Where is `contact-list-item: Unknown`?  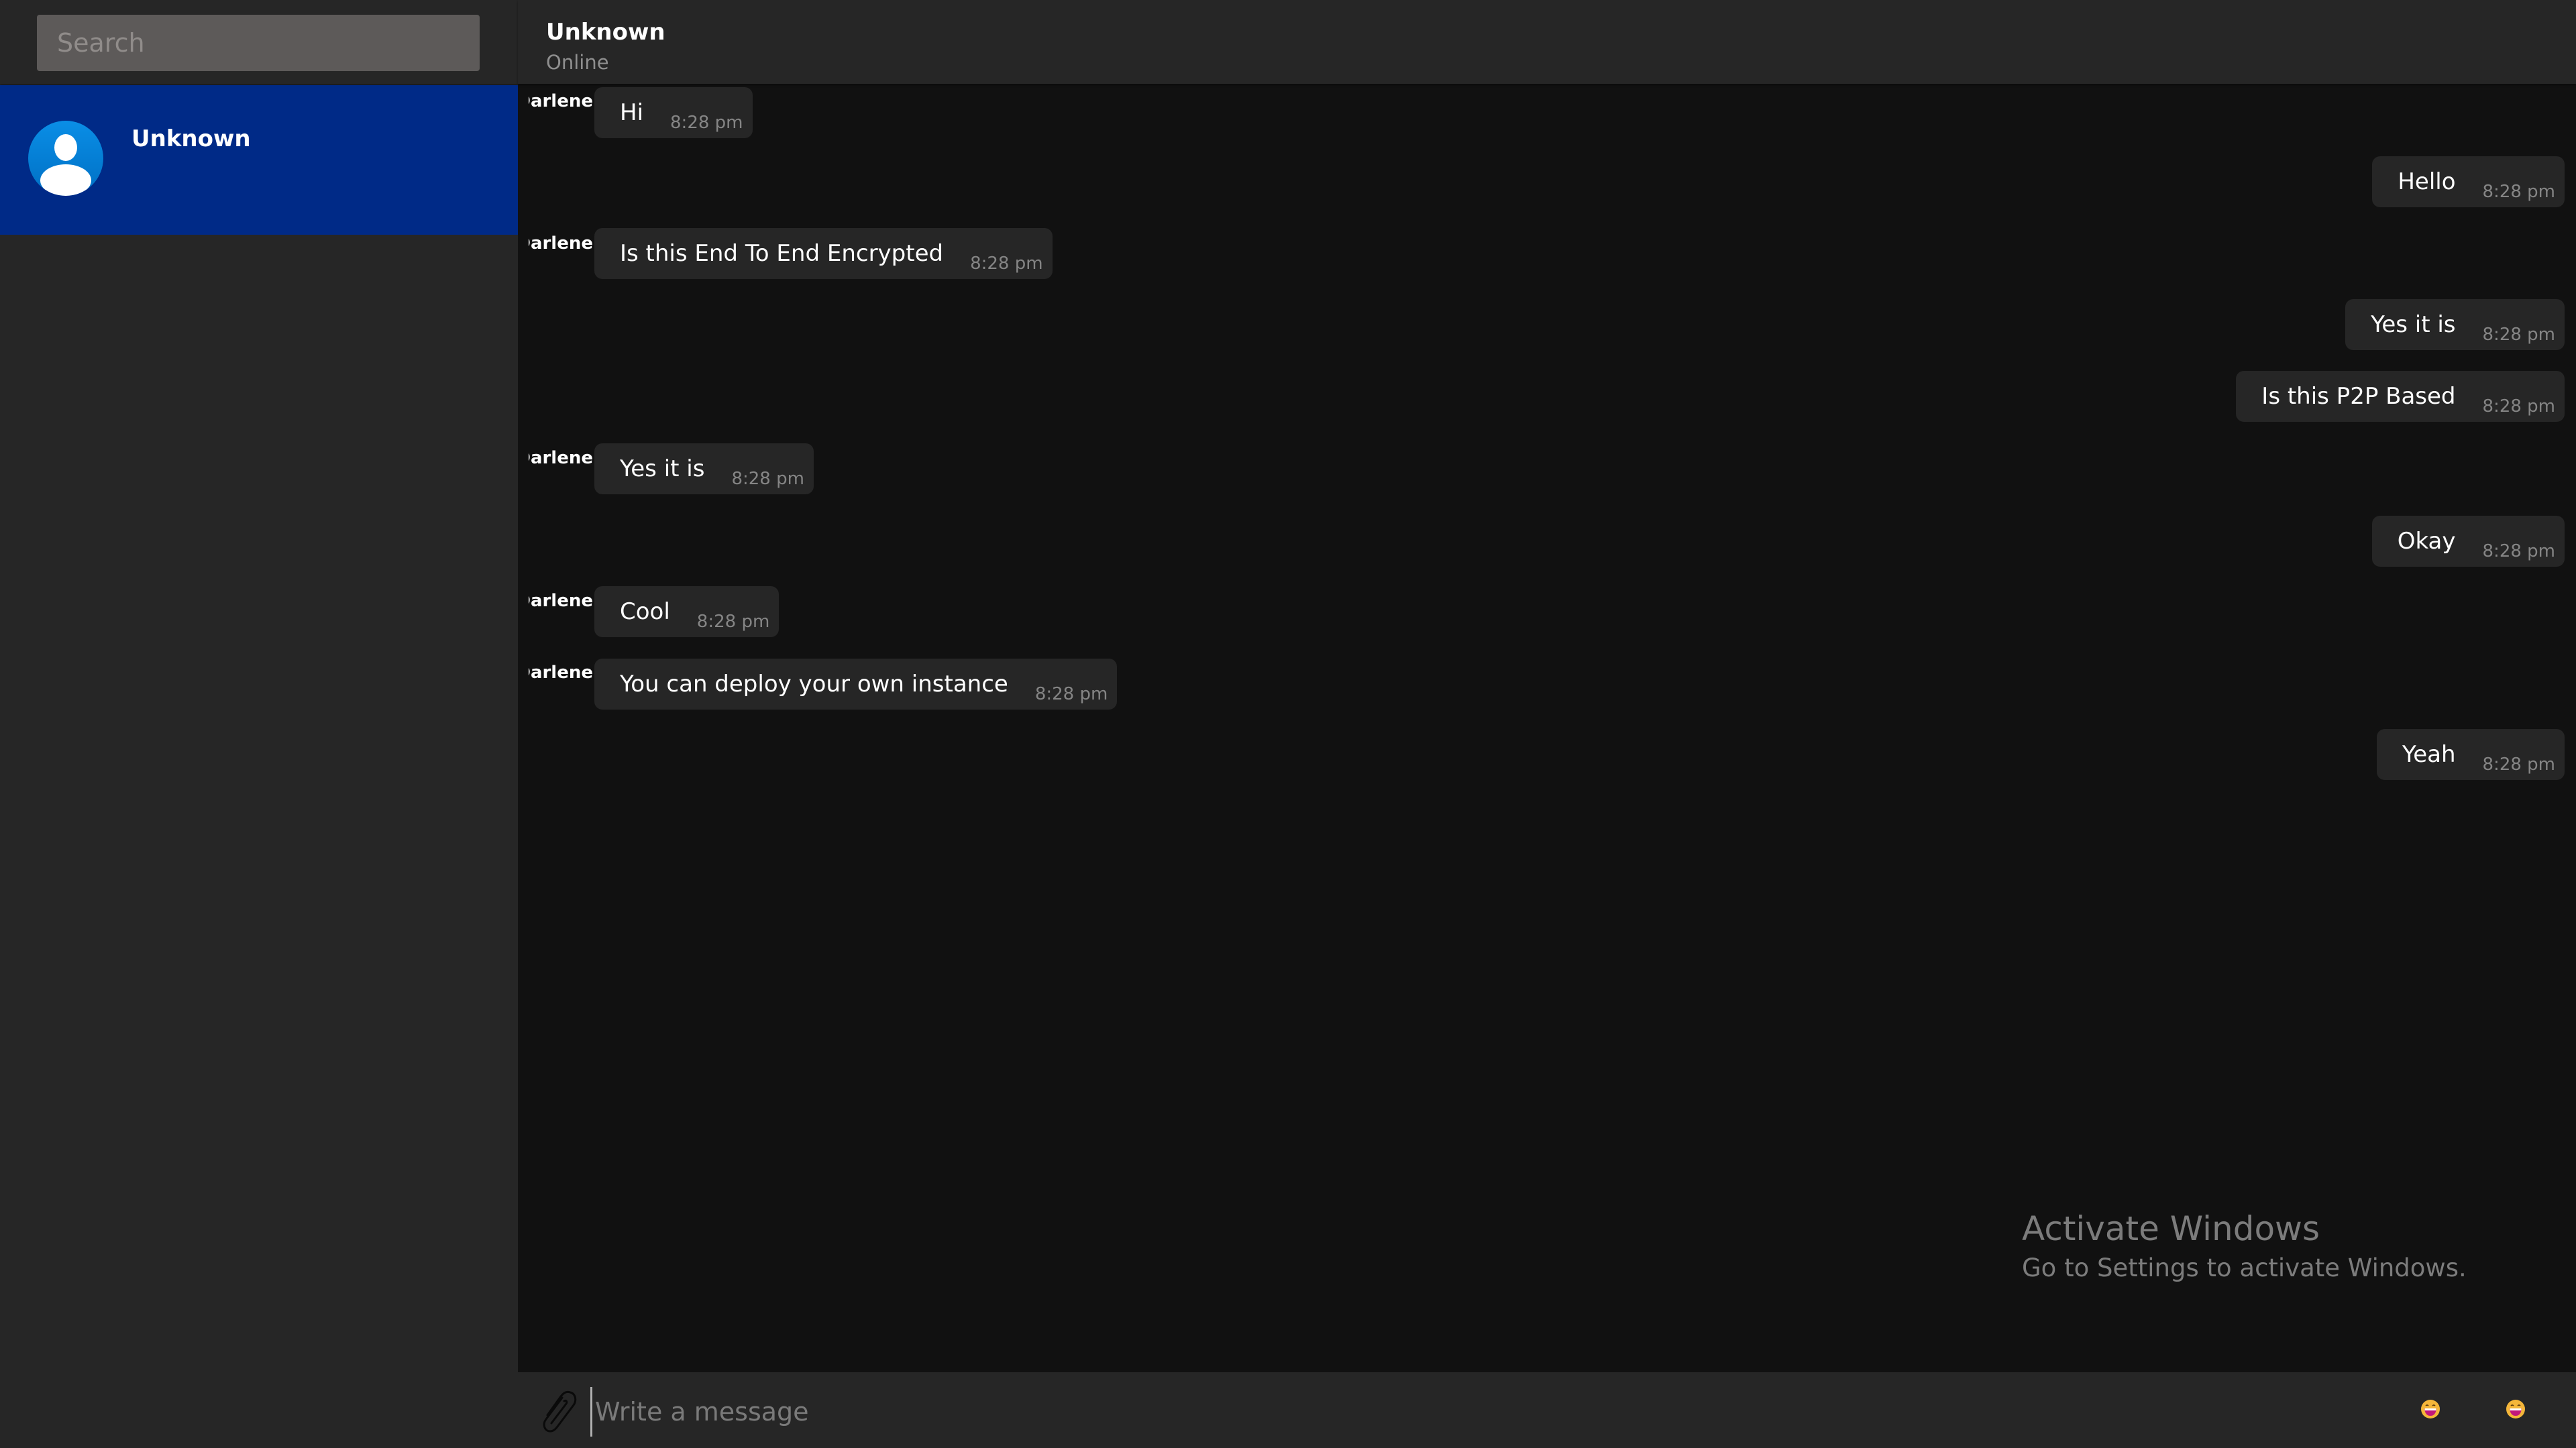
contact-list-item: Unknown is located at coordinates (259, 160).